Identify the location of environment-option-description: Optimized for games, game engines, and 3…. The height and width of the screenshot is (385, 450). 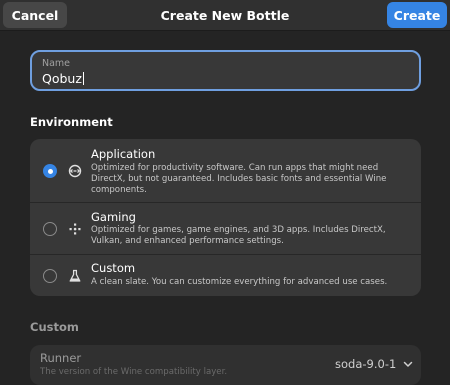
(238, 235).